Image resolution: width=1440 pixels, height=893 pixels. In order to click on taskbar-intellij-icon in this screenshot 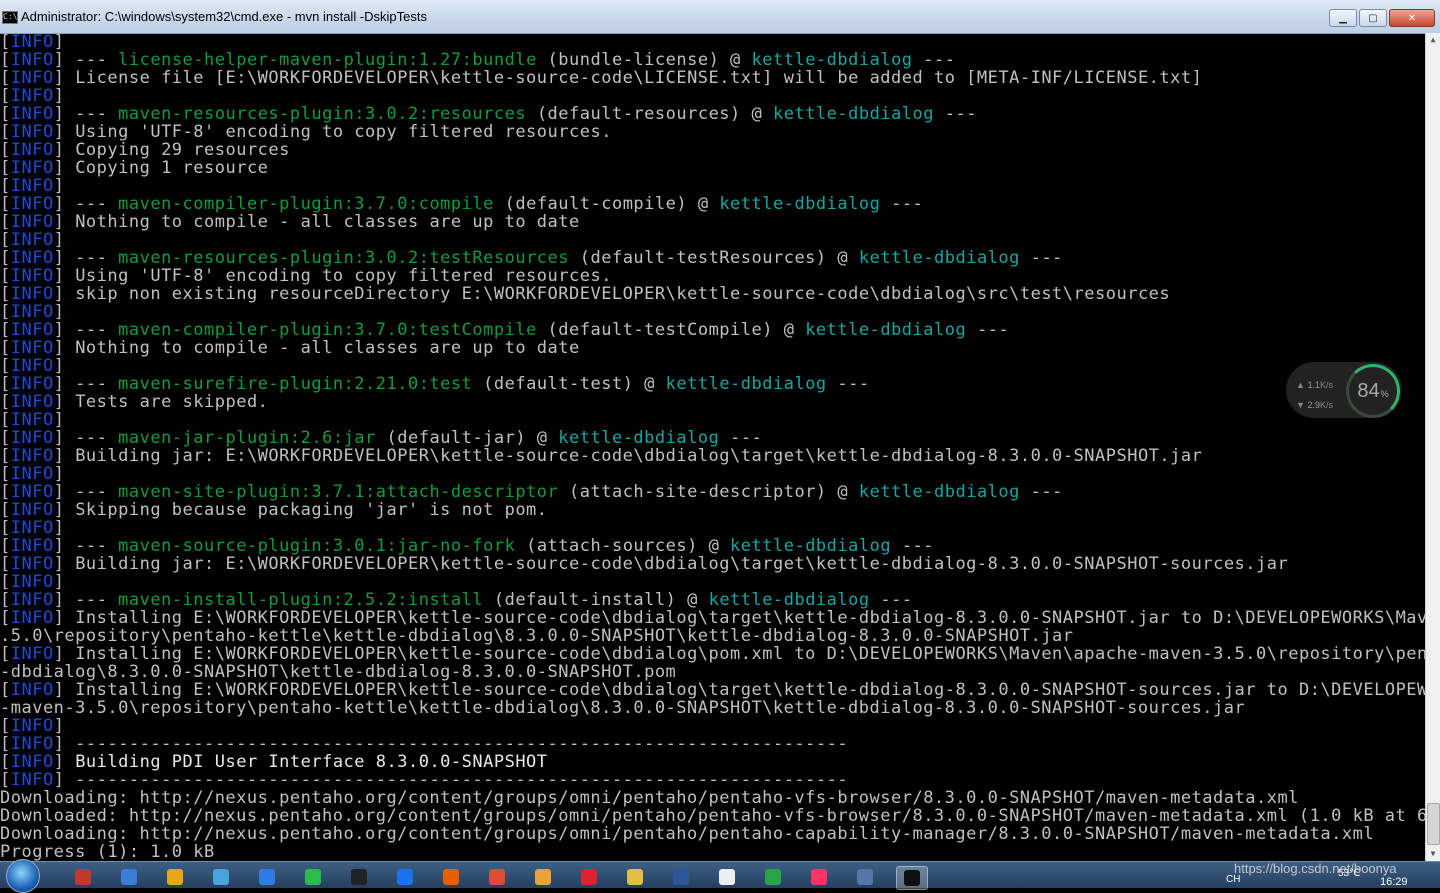, I will do `click(819, 877)`.